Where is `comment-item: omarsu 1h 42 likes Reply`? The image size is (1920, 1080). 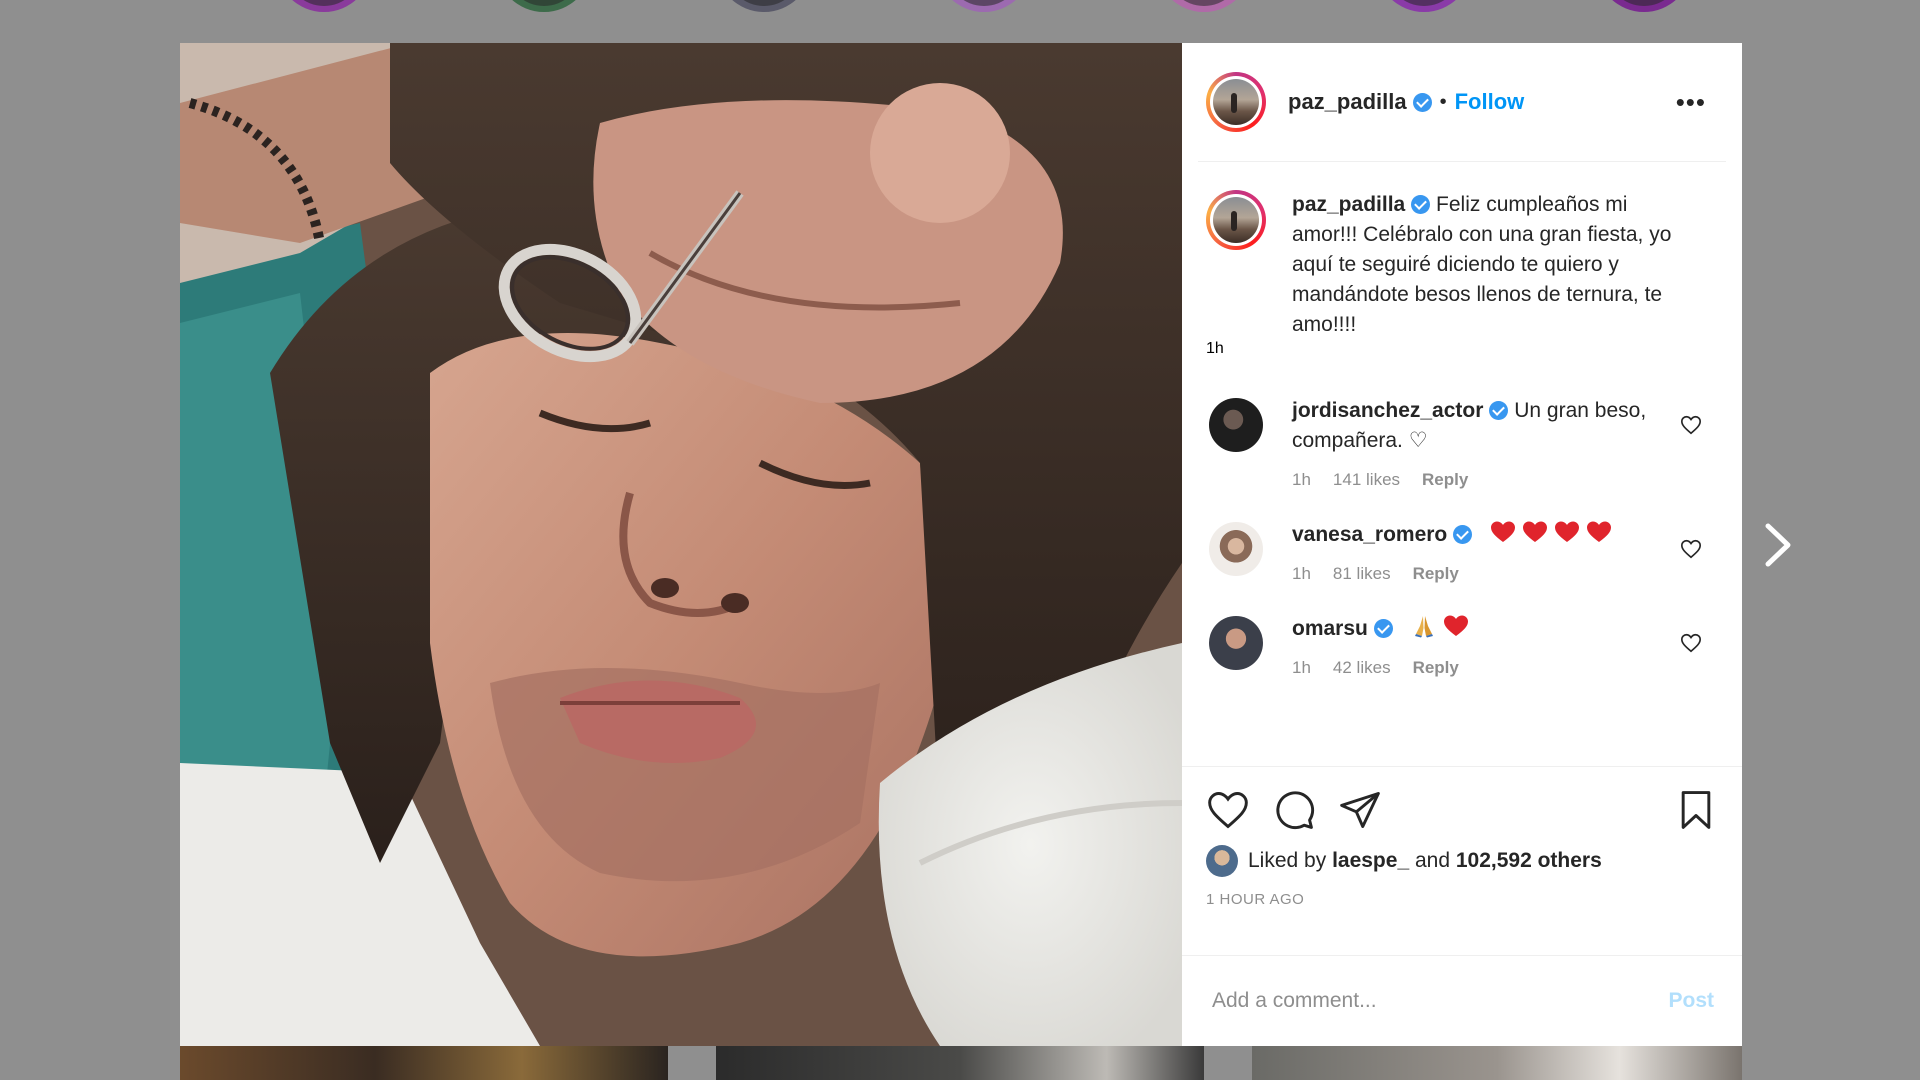 comment-item: omarsu 1h 42 likes Reply is located at coordinates (1462, 646).